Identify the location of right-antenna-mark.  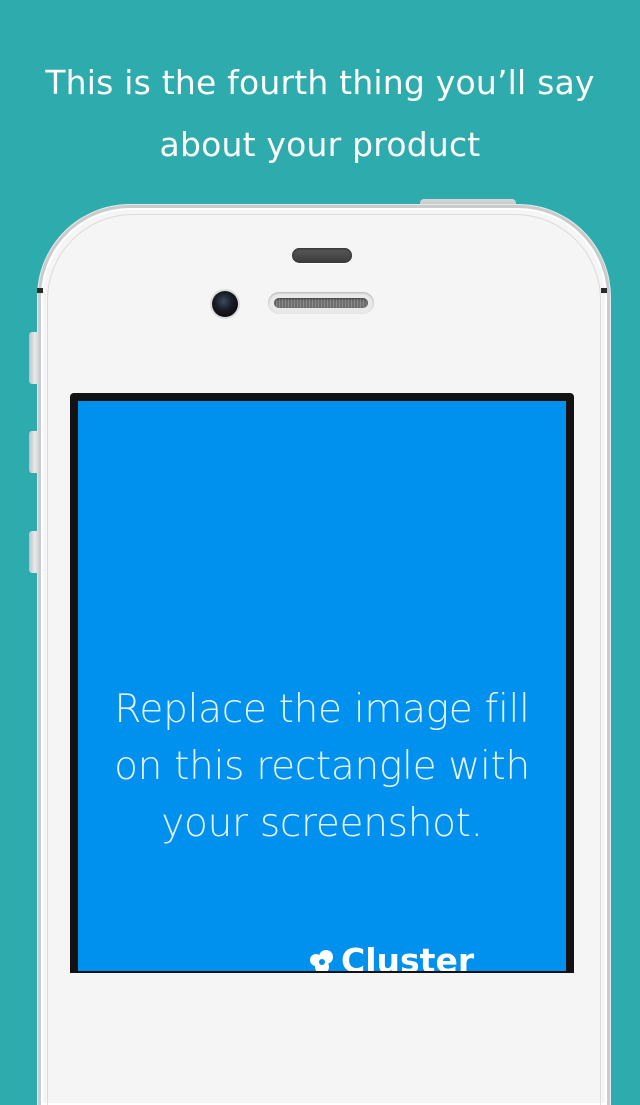
(604, 290).